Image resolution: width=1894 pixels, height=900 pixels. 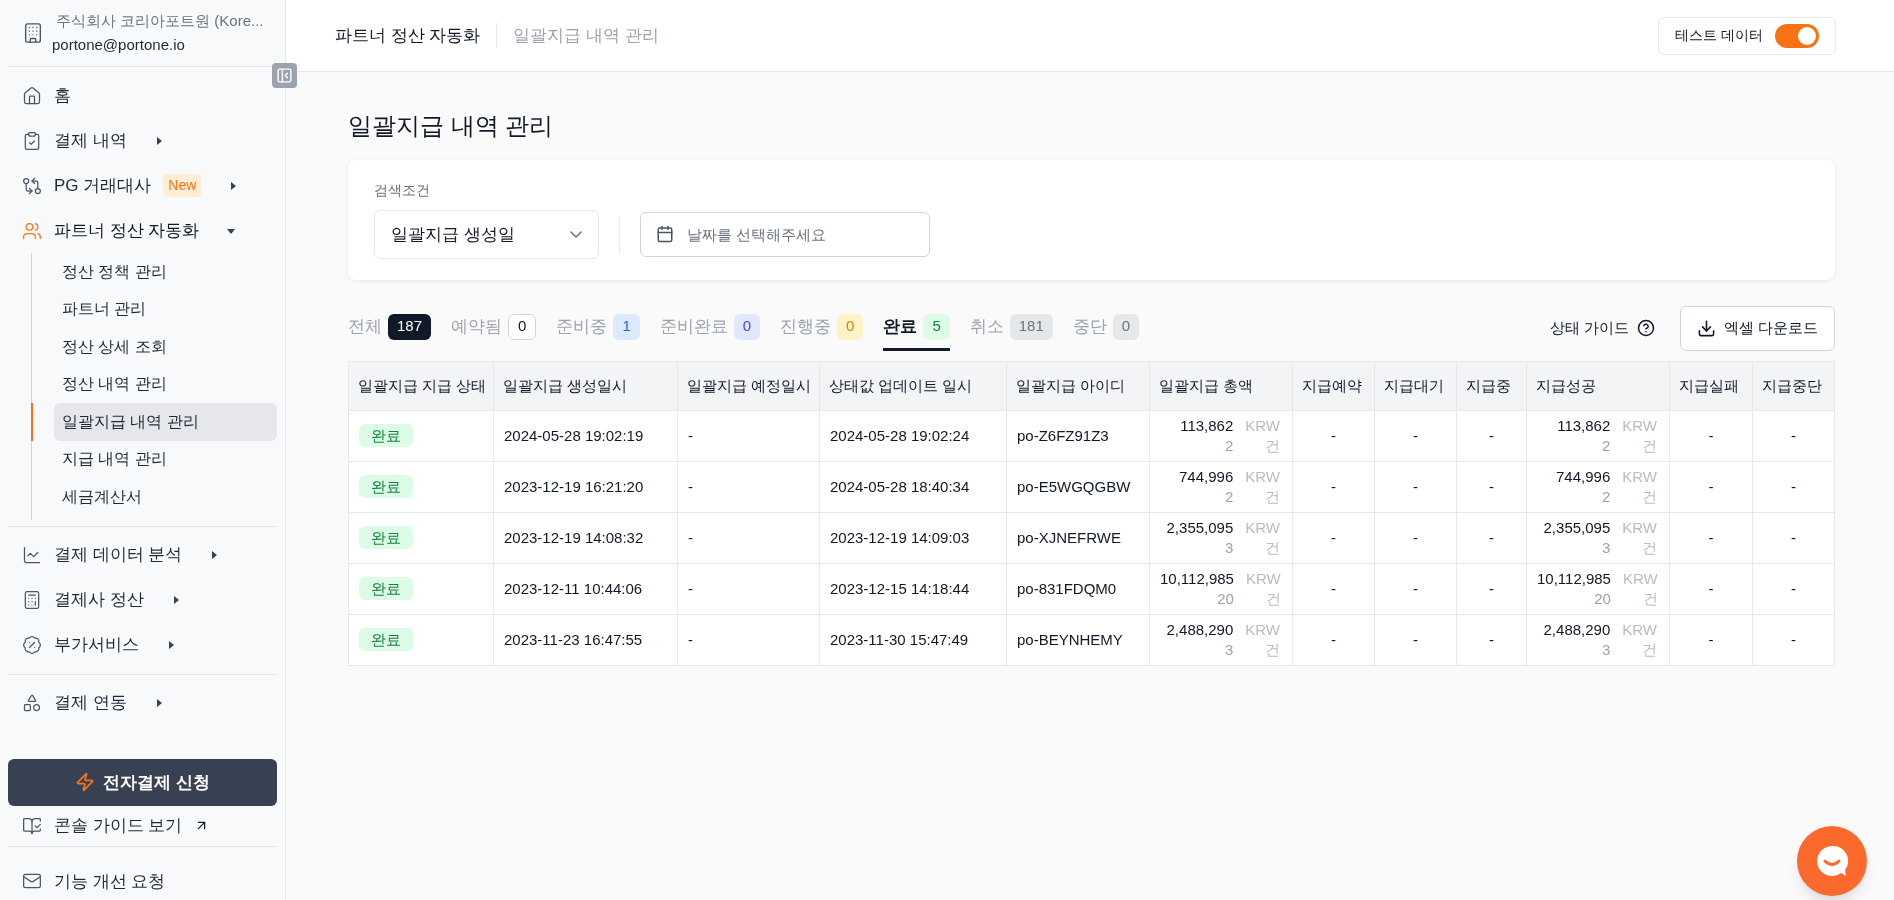 What do you see at coordinates (749, 385) in the screenshot?
I see `column-header: 일괄지급 예정일시` at bounding box center [749, 385].